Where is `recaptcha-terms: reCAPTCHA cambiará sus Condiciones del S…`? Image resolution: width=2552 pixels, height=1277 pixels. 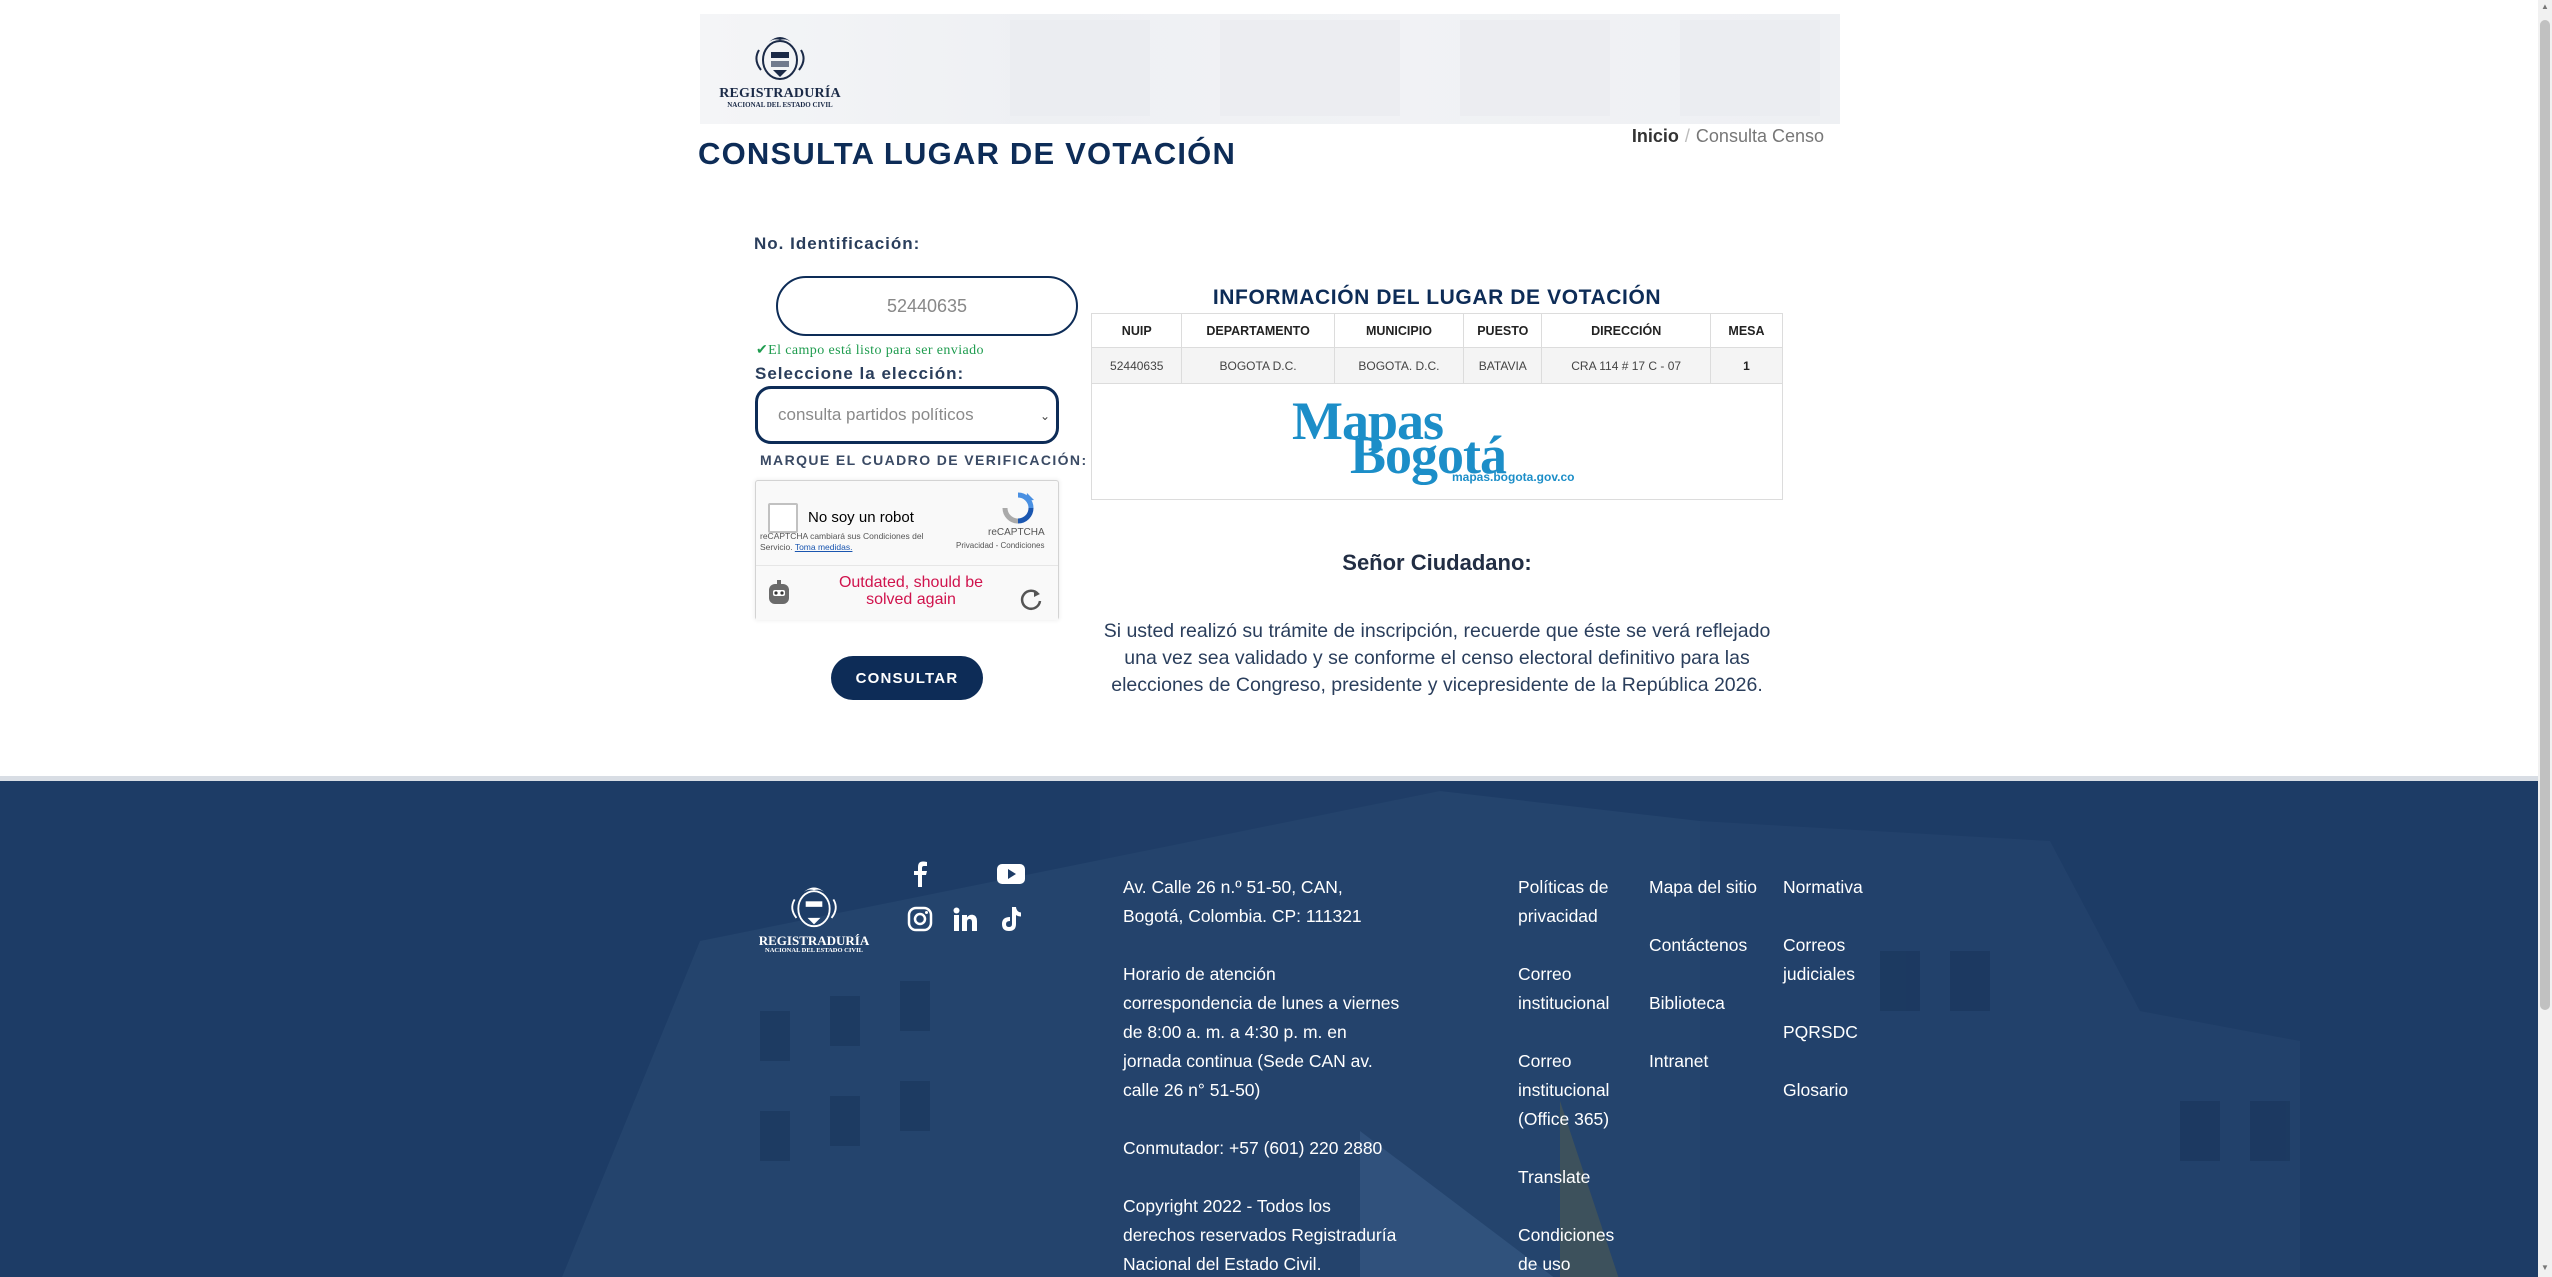
recaptcha-terms: reCAPTCHA cambiará sus Condiciones del S… is located at coordinates (853, 542).